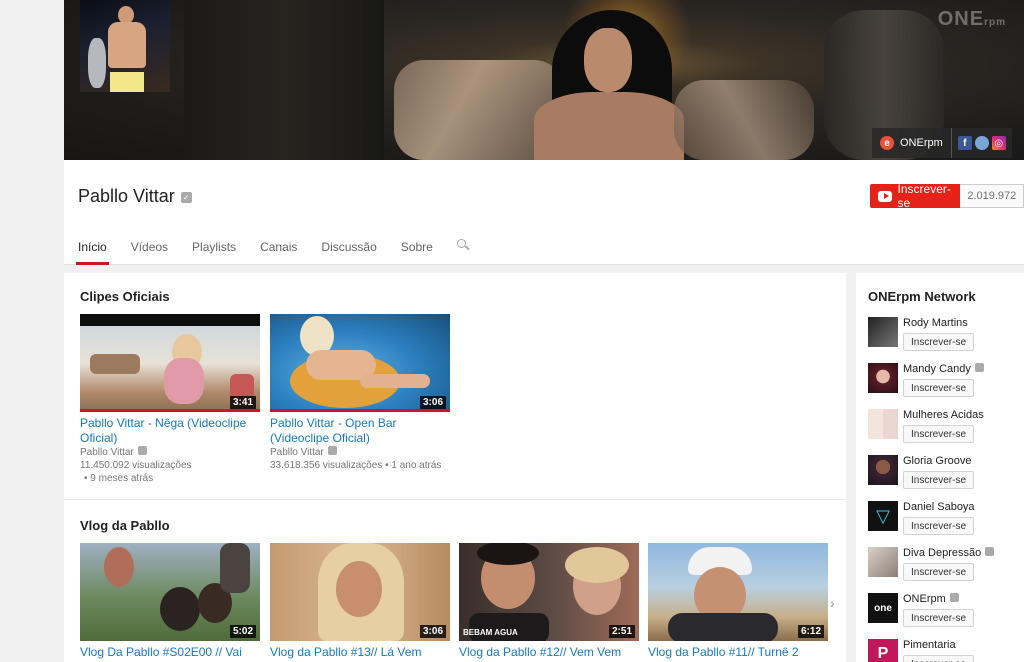 The width and height of the screenshot is (1024, 662). I want to click on sidebar-channel-name: Daniel Saboya, so click(939, 507).